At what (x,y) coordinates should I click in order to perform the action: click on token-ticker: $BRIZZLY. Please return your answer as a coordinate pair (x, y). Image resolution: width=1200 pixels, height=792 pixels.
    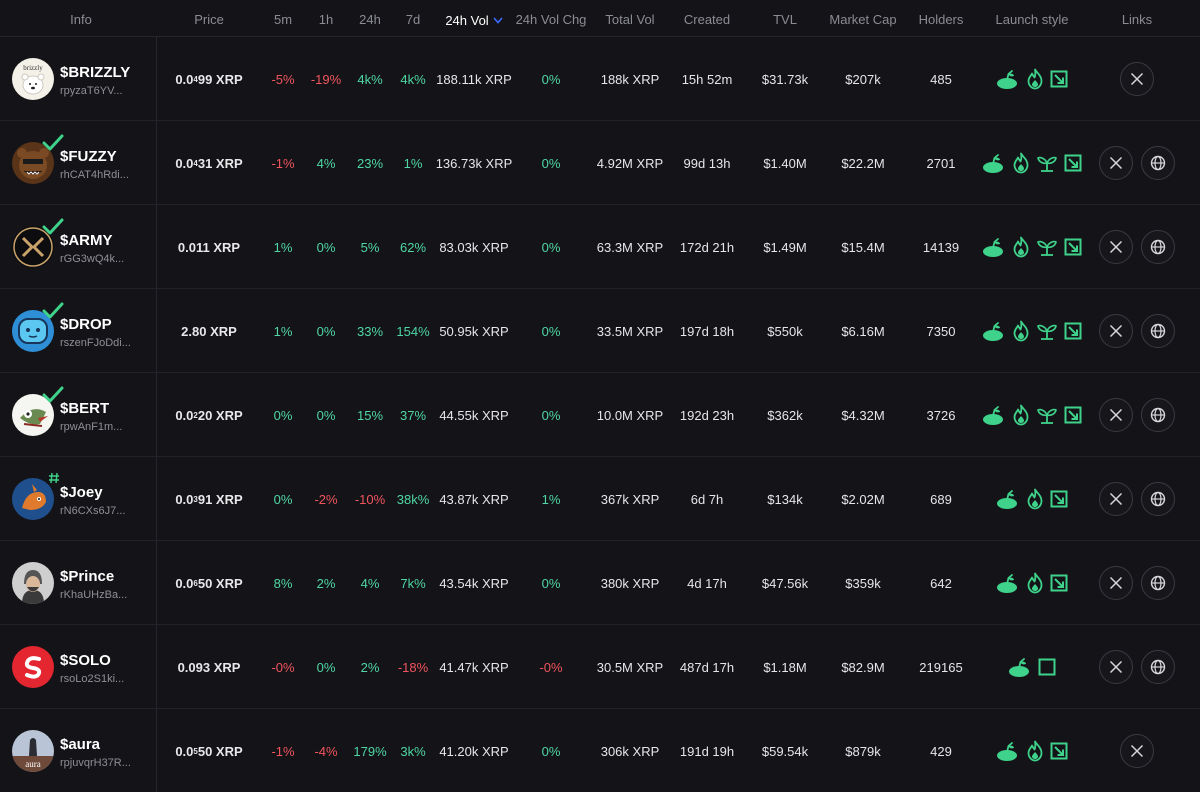
    Looking at the image, I should click on (95, 73).